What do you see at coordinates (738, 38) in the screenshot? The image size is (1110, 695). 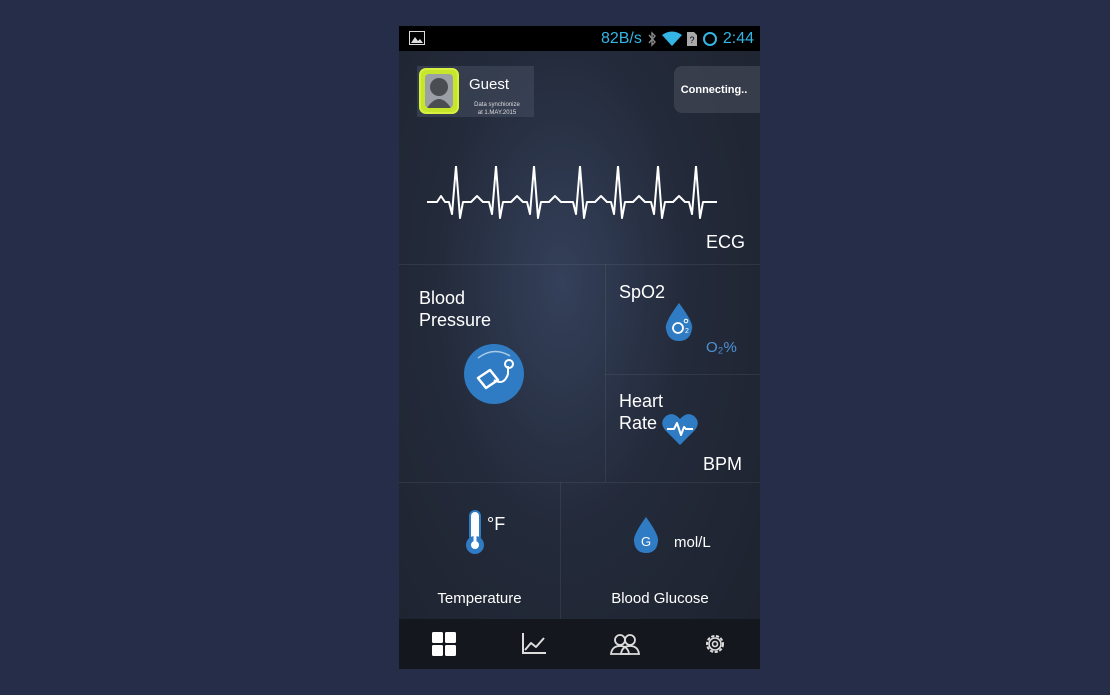 I see `clock: 2:44` at bounding box center [738, 38].